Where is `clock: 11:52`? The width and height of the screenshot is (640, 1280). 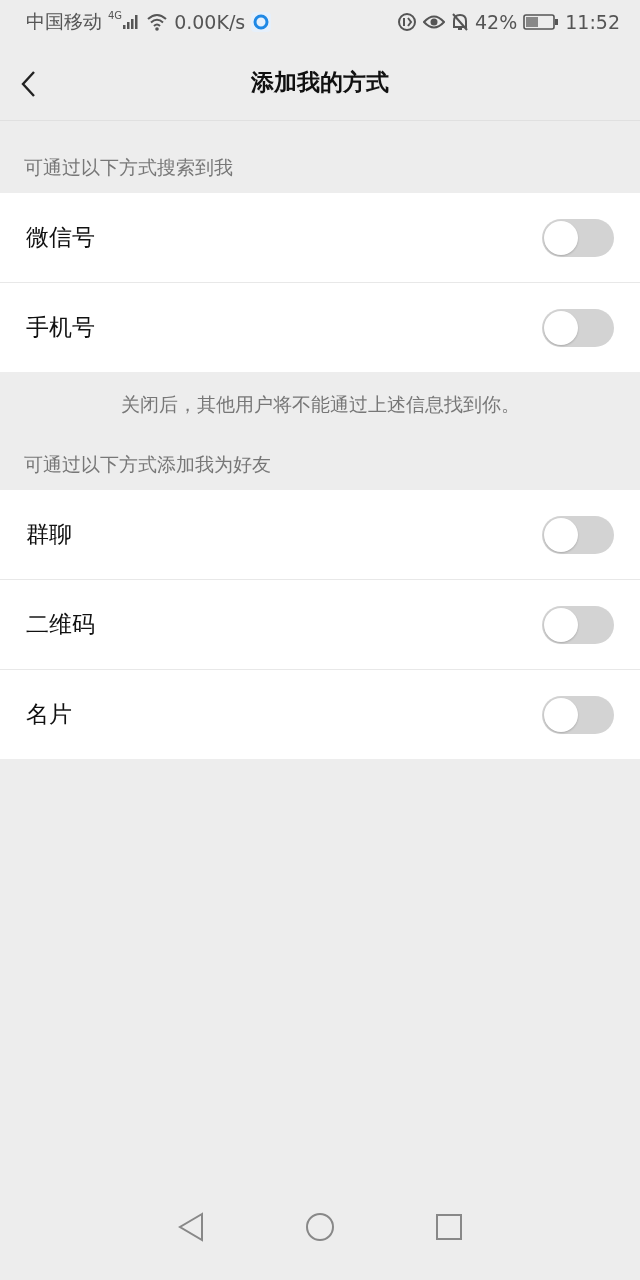
clock: 11:52 is located at coordinates (592, 22).